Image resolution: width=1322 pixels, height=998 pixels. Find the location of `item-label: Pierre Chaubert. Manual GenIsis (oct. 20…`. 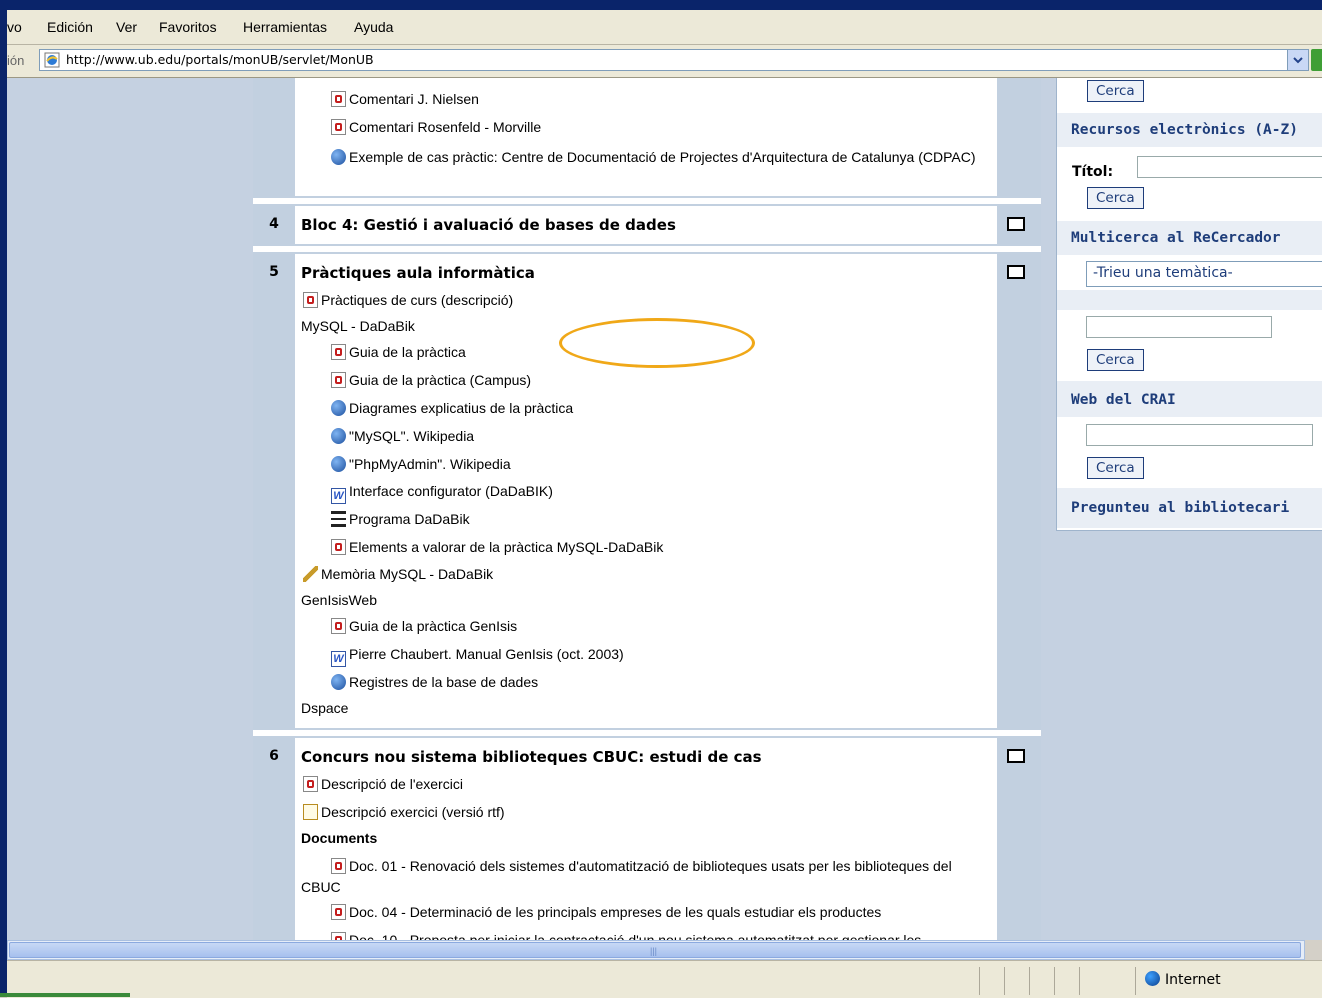

item-label: Pierre Chaubert. Manual GenIsis (oct. 20… is located at coordinates (486, 654).